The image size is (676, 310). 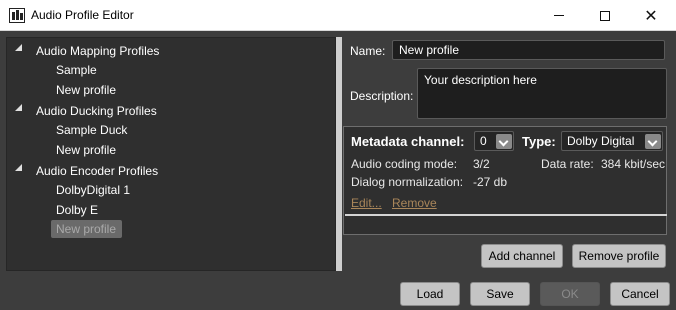 What do you see at coordinates (339, 154) in the screenshot?
I see `panel-splitter` at bounding box center [339, 154].